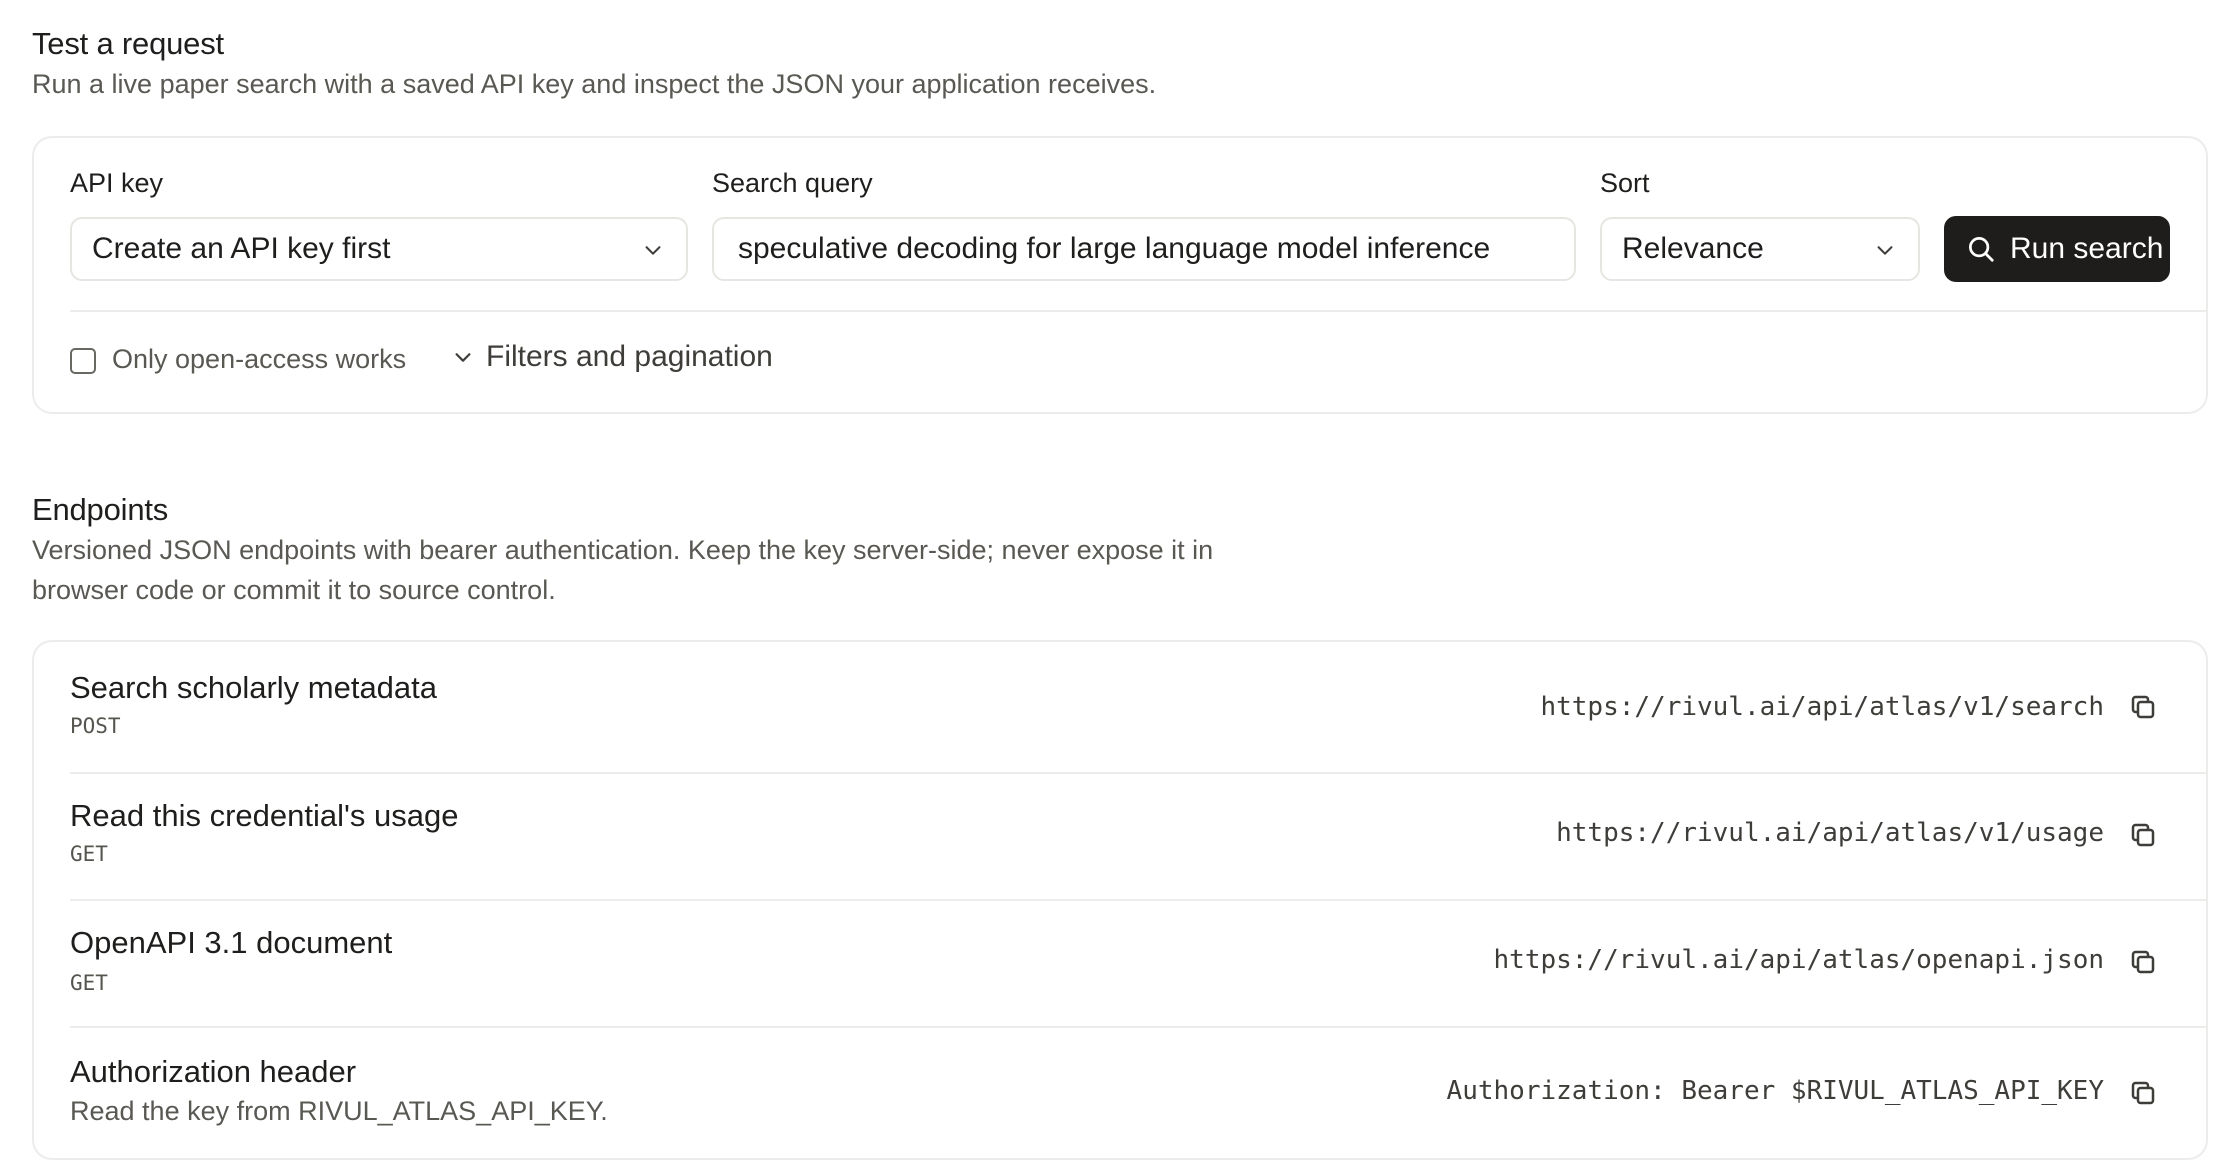  I want to click on filters-toggle-label: Filters and pagination, so click(629, 356).